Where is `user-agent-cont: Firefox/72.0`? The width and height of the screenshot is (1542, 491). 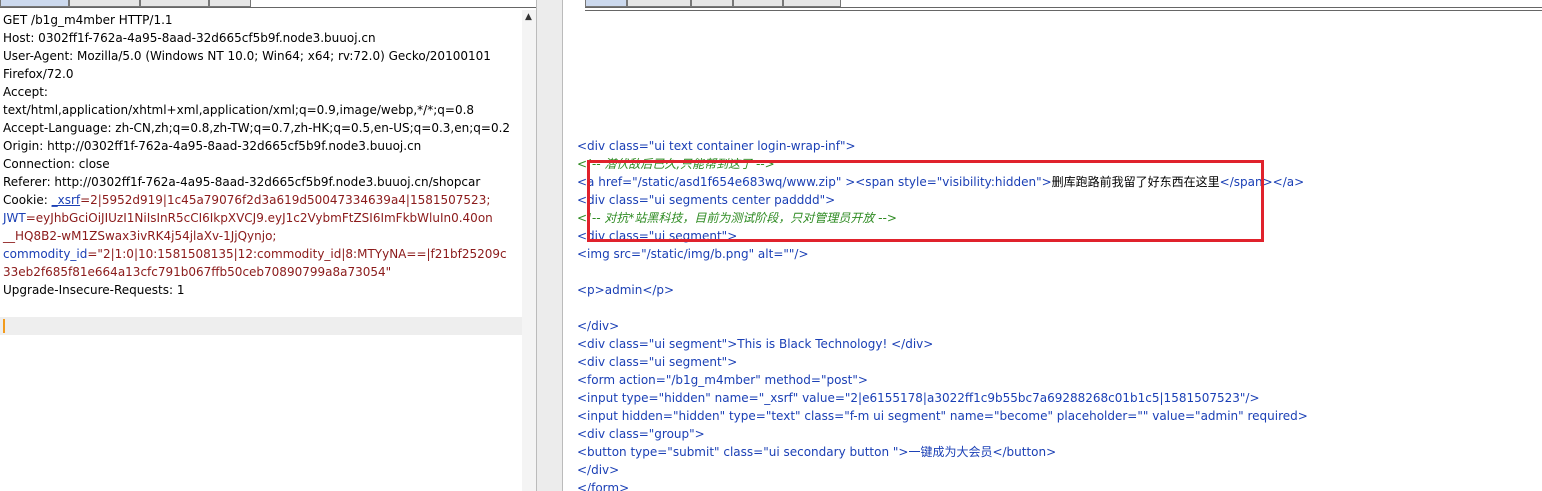 user-agent-cont: Firefox/72.0 is located at coordinates (38, 74).